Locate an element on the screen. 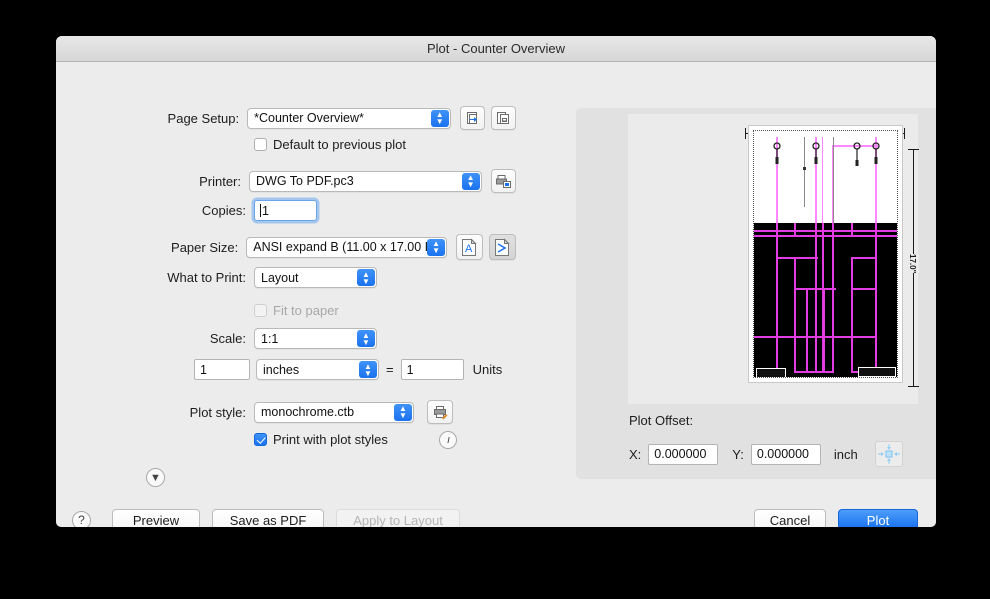 This screenshot has width=990, height=599. preview-button: Preview is located at coordinates (156, 518).